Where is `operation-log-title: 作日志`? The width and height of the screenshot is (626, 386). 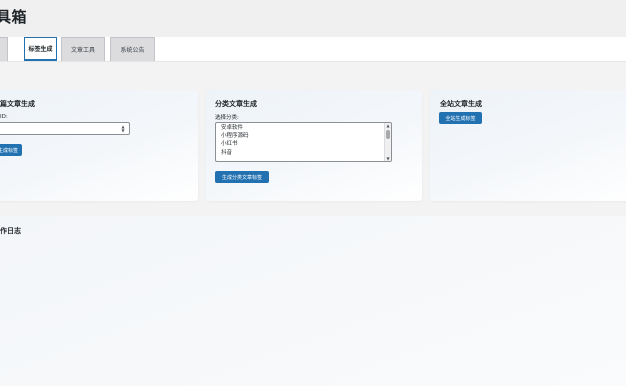
operation-log-title: 作日志 is located at coordinates (10, 231).